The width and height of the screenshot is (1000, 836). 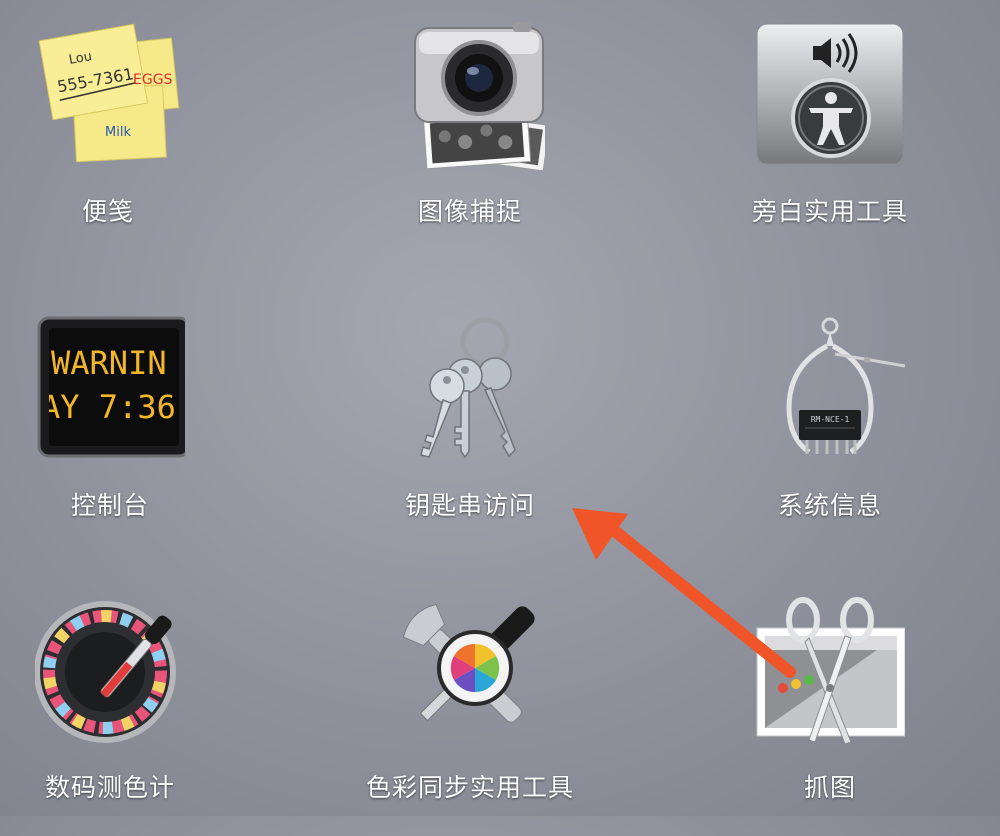 I want to click on app-console: WARNIN AY 7:36 控制台, so click(x=112, y=424).